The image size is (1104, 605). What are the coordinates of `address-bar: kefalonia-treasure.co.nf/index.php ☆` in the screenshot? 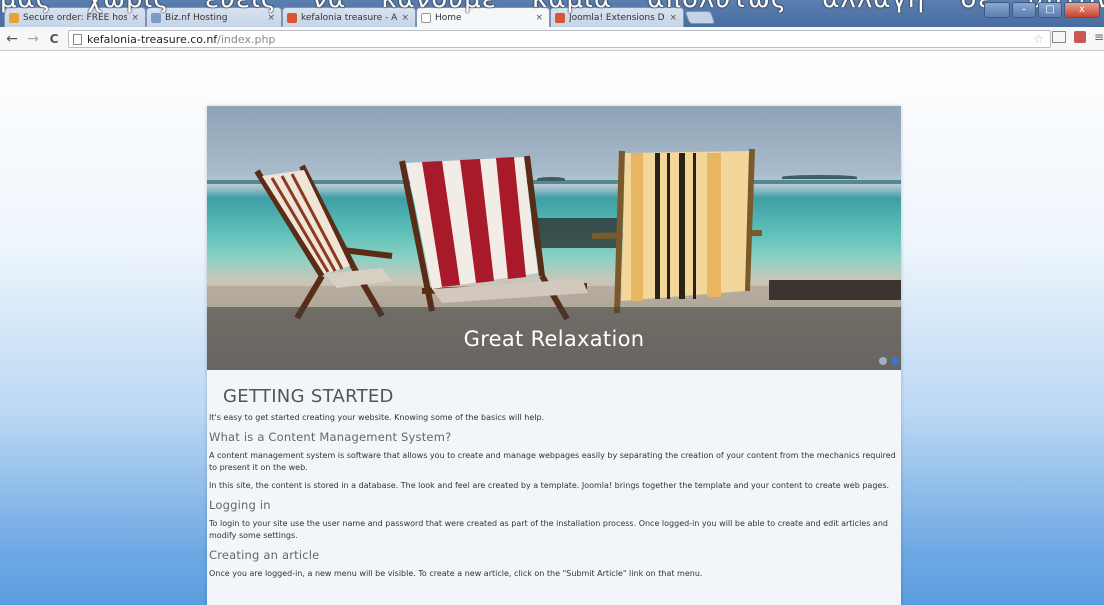 It's located at (559, 39).